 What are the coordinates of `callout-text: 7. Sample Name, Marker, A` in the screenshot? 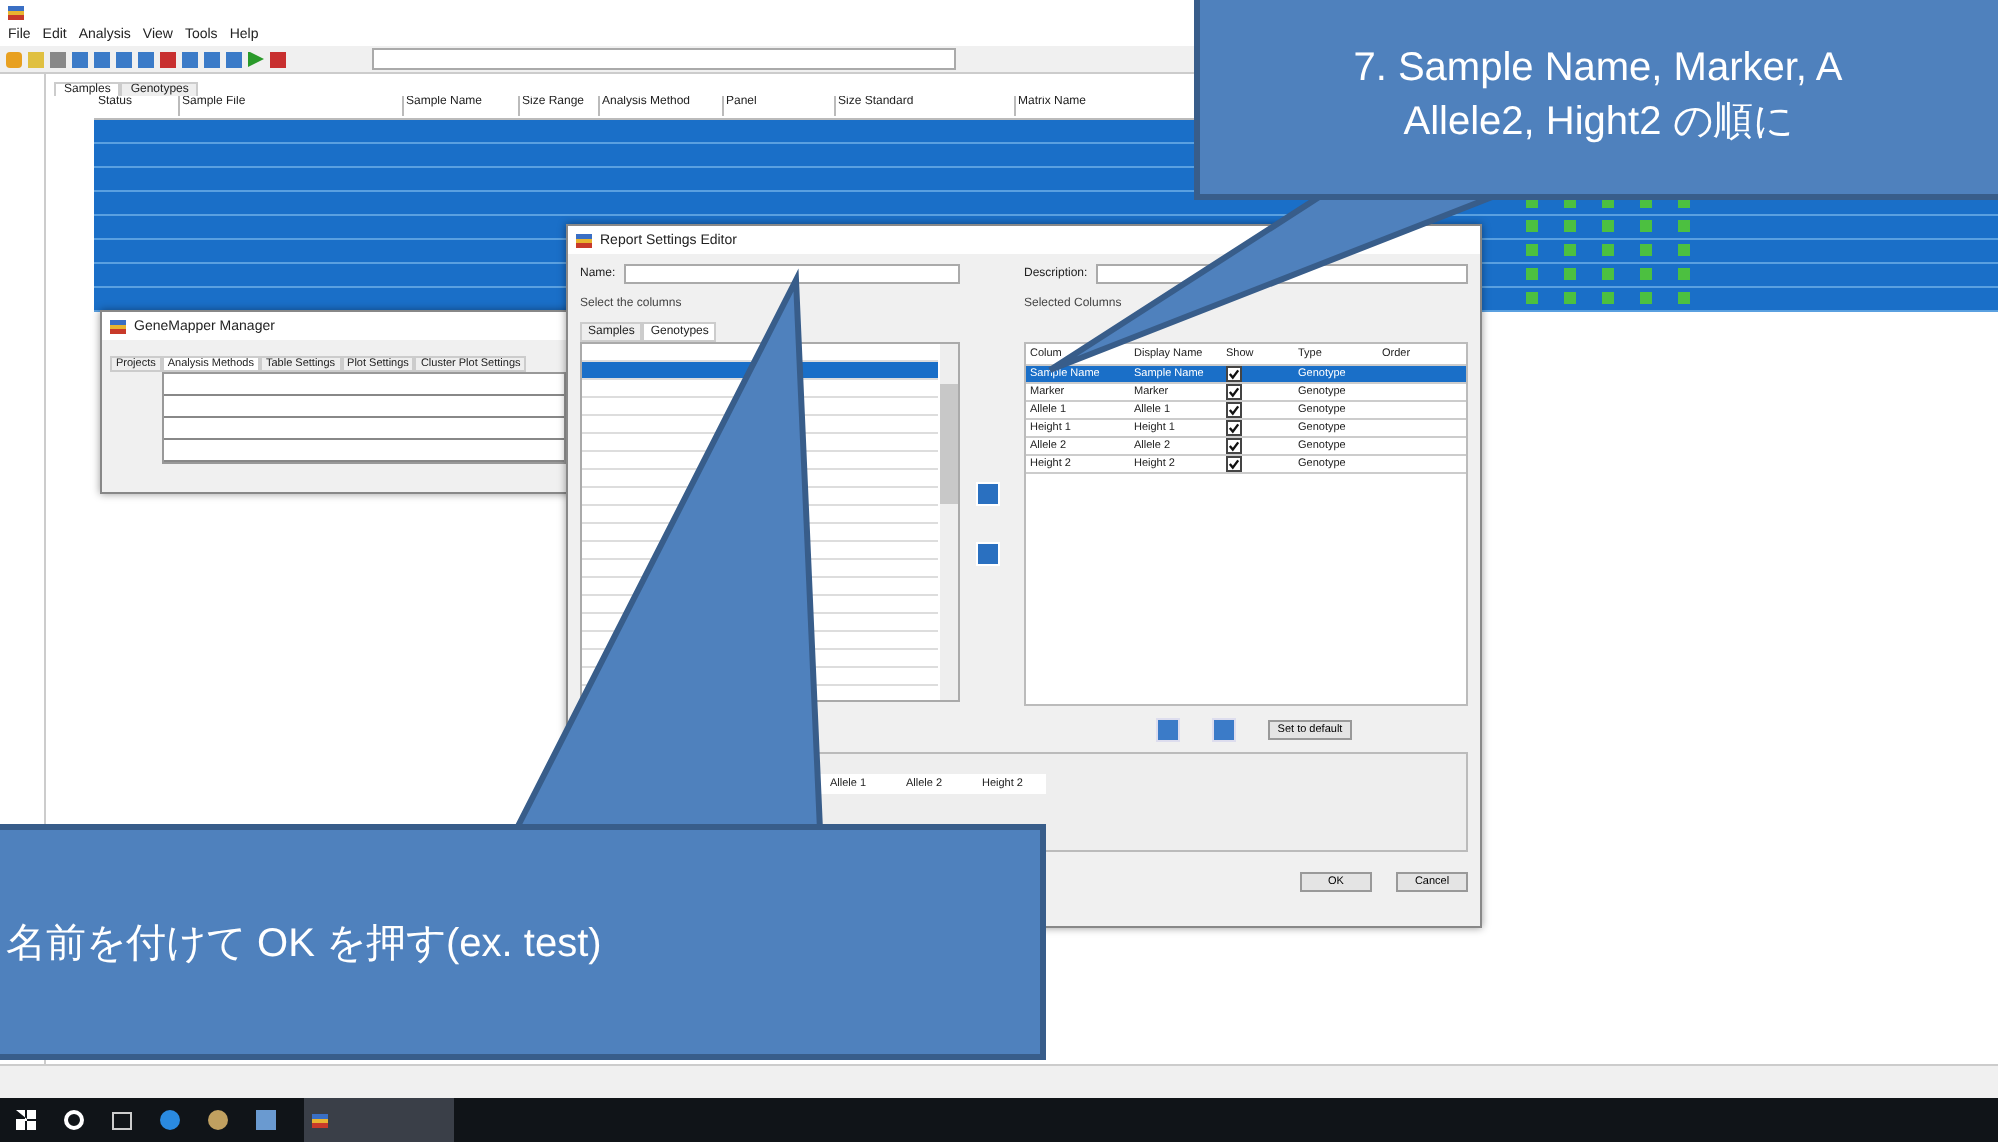 It's located at (1598, 69).